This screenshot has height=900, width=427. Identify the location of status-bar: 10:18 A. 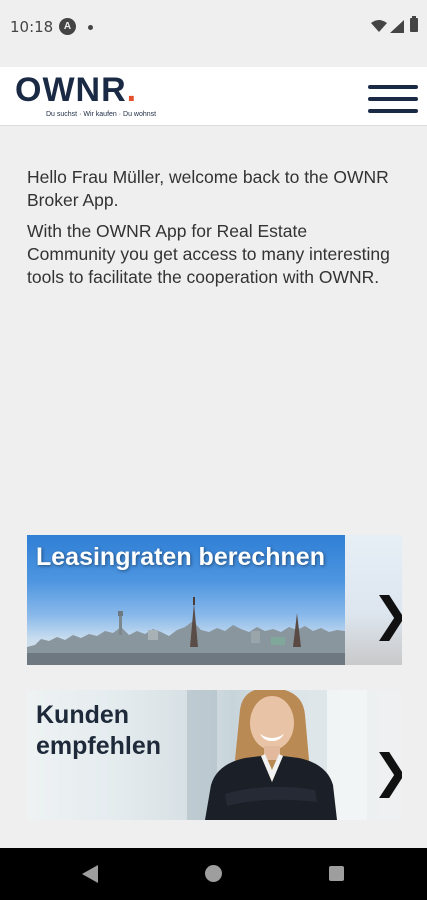
(213, 28).